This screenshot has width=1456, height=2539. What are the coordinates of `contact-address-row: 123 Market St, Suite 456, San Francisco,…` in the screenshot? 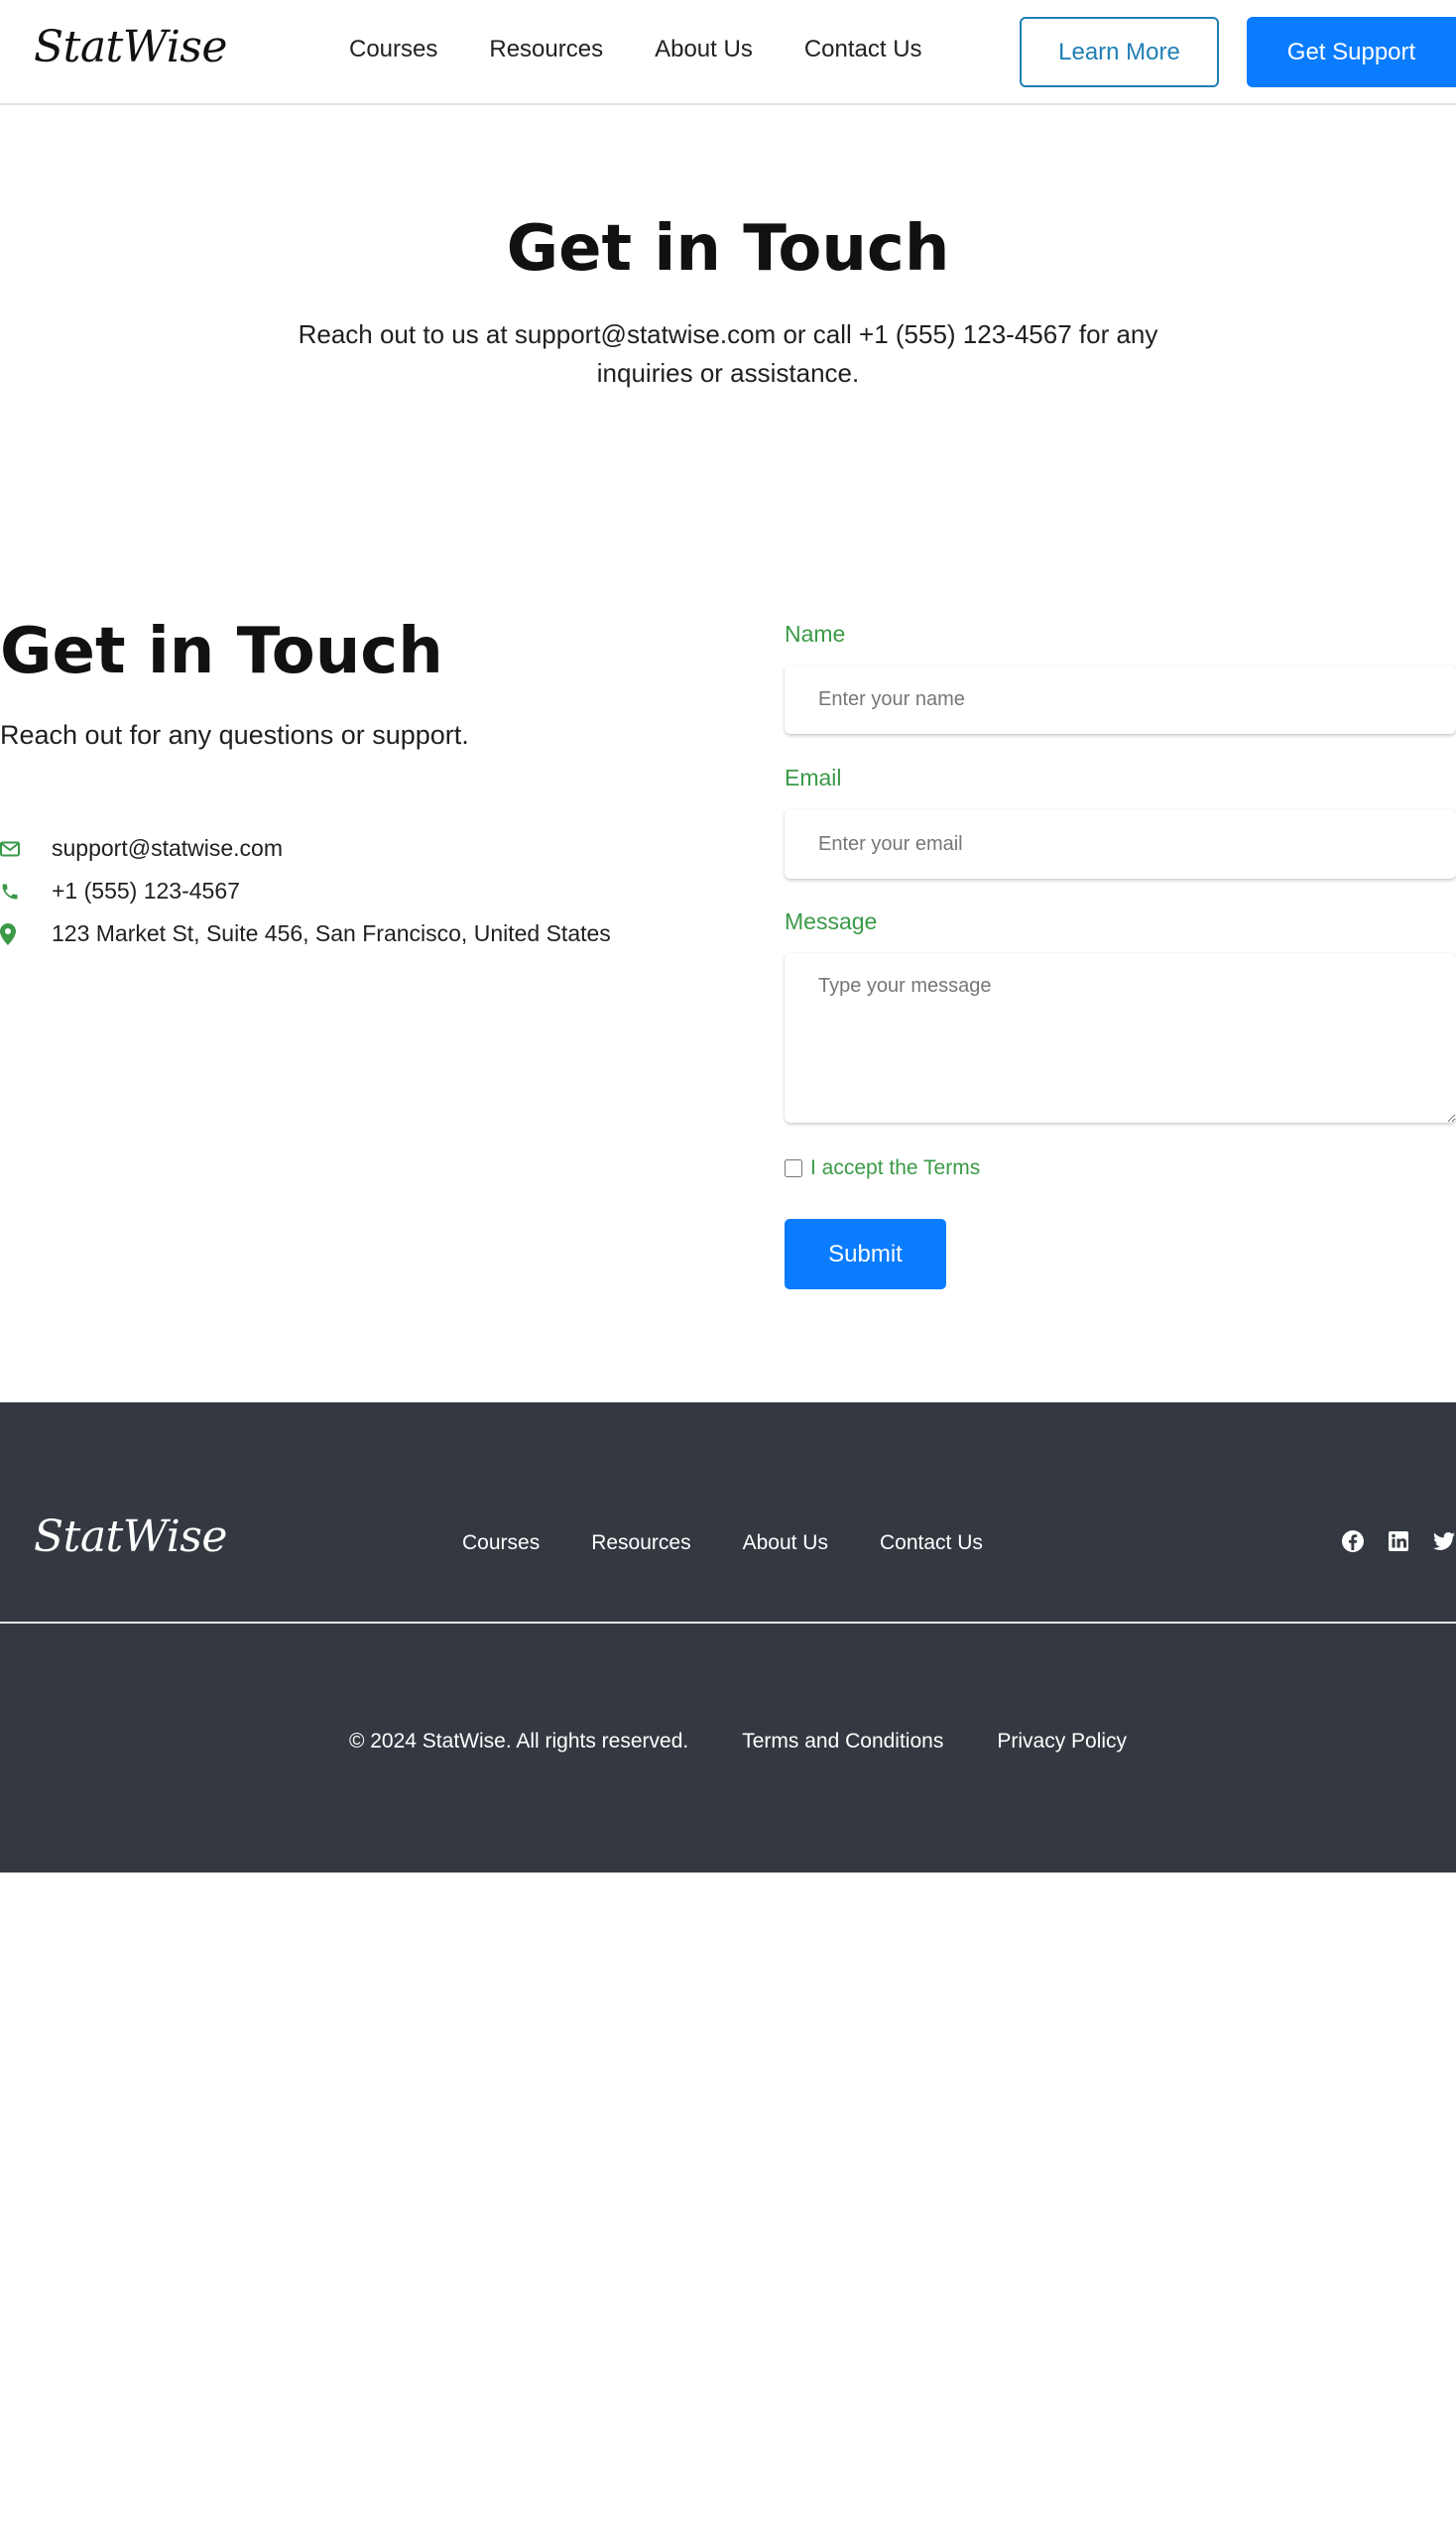 It's located at (305, 933).